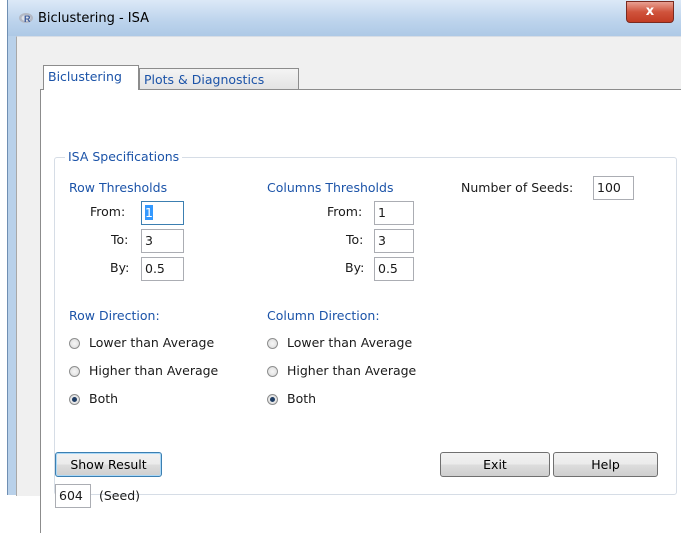 This screenshot has height=533, width=681. Describe the element at coordinates (74, 399) in the screenshot. I see `row-direction-both-radio` at that location.